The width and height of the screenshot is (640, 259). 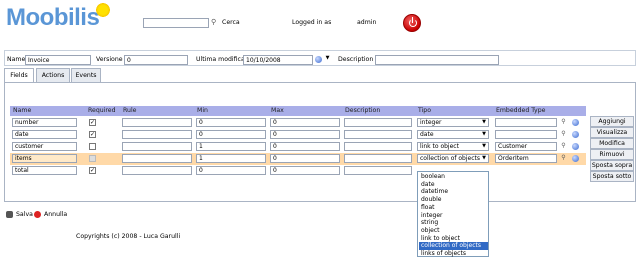 I want to click on logged-in-label: Logged in as, so click(x=312, y=22).